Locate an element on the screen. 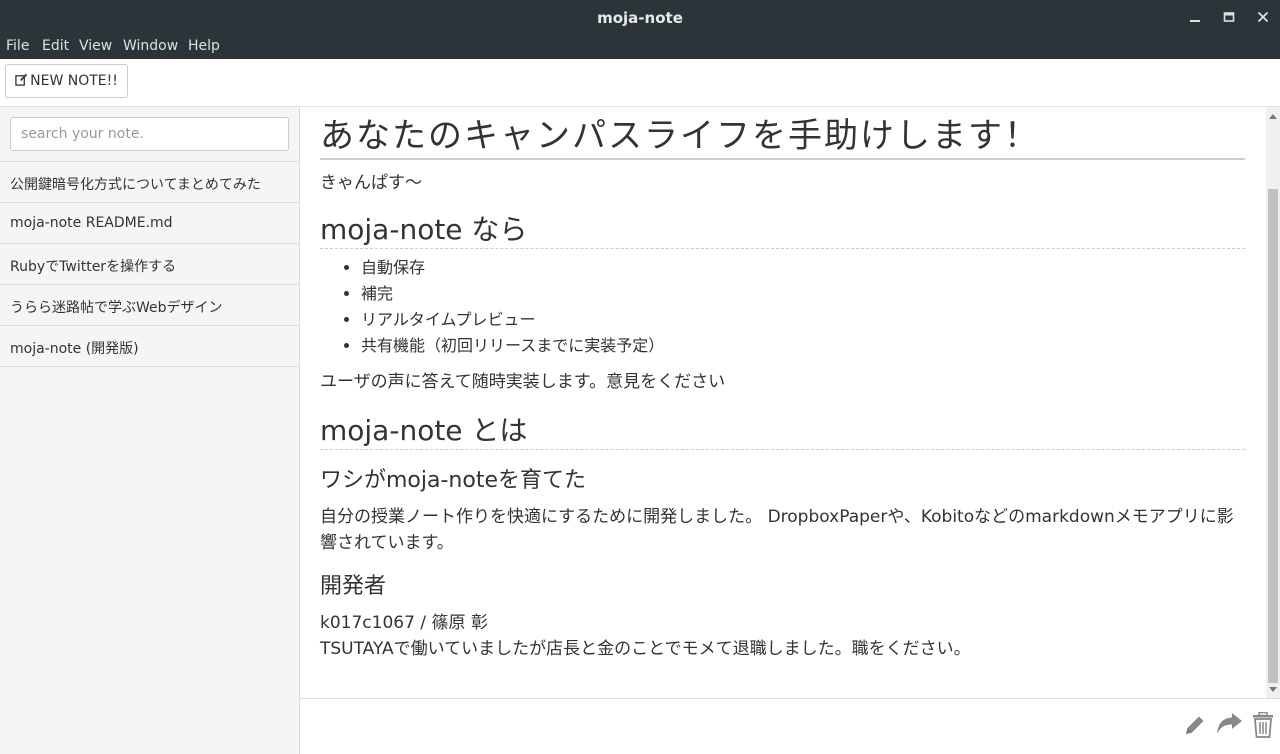 This screenshot has width=1280, height=754. scrollbar-thumb is located at coordinates (1273, 436).